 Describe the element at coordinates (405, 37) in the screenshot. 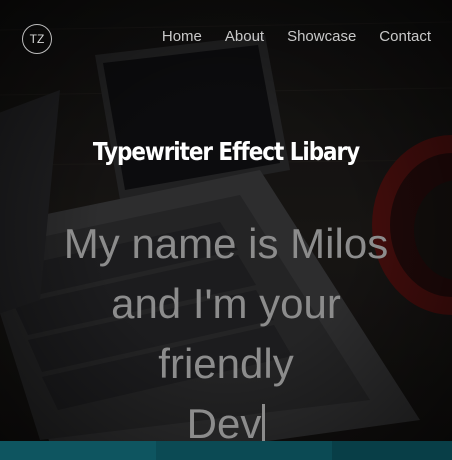

I see `nav-item-contact: Contact` at that location.